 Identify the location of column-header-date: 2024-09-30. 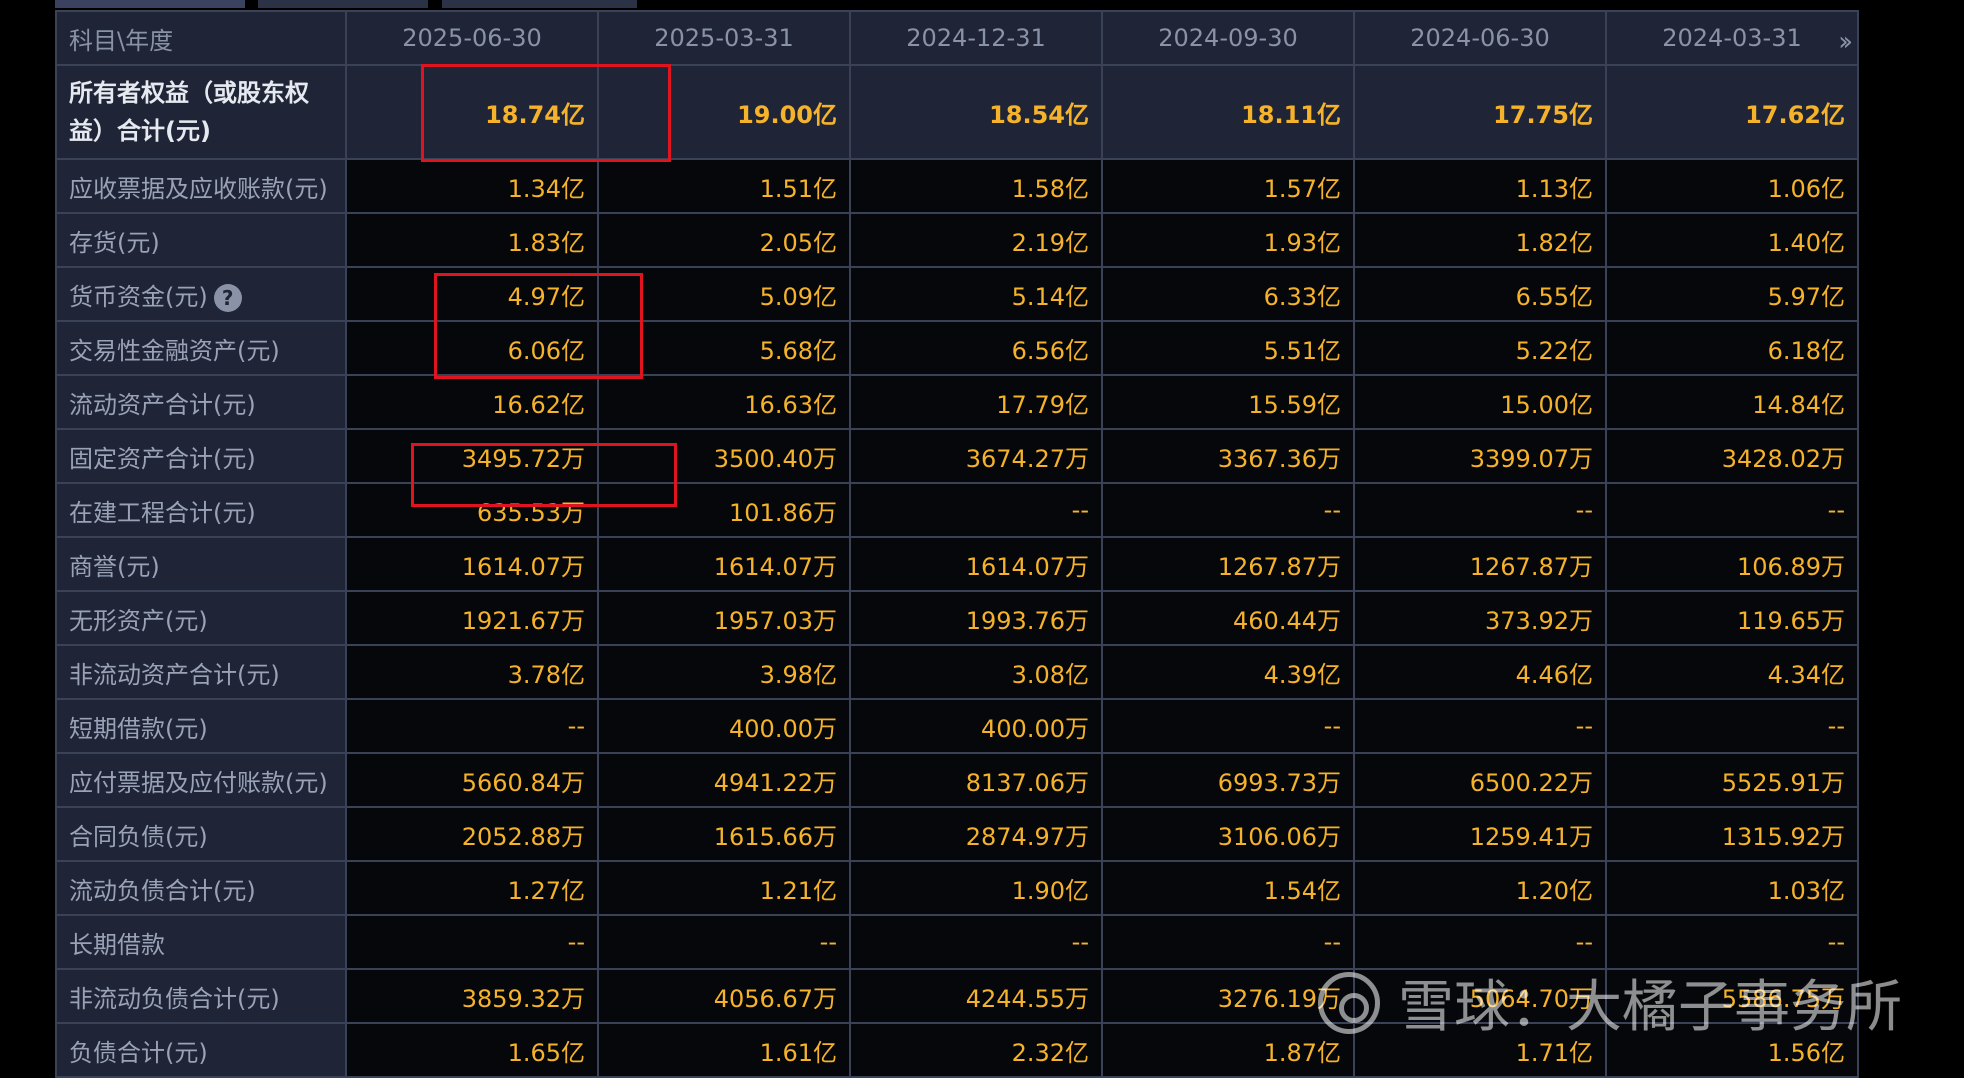
(1228, 38).